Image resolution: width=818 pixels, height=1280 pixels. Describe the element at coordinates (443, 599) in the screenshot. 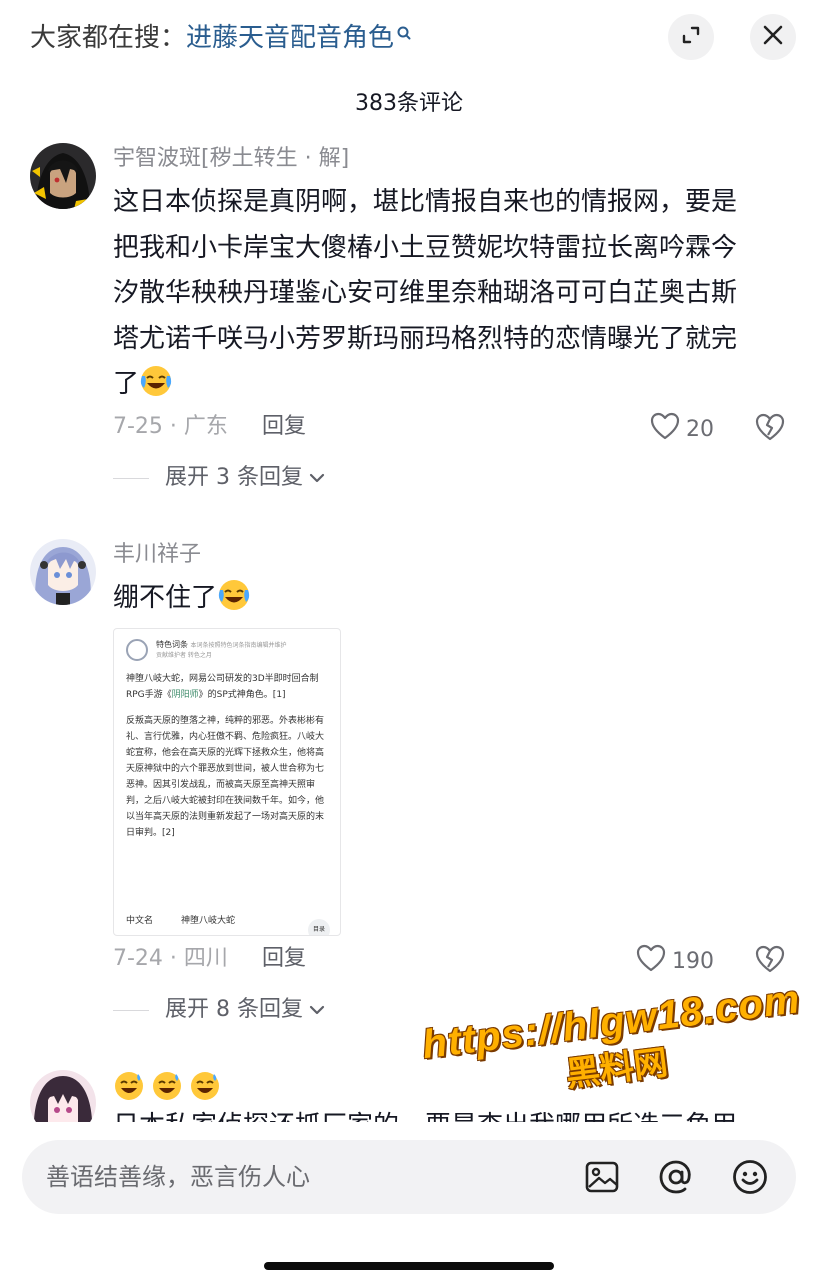

I see `comment-text: 绷不住了` at that location.